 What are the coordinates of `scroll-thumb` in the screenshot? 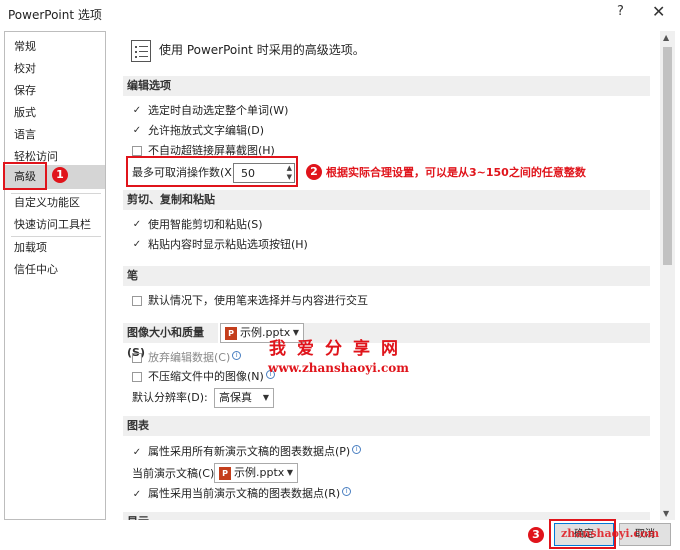 It's located at (667, 156).